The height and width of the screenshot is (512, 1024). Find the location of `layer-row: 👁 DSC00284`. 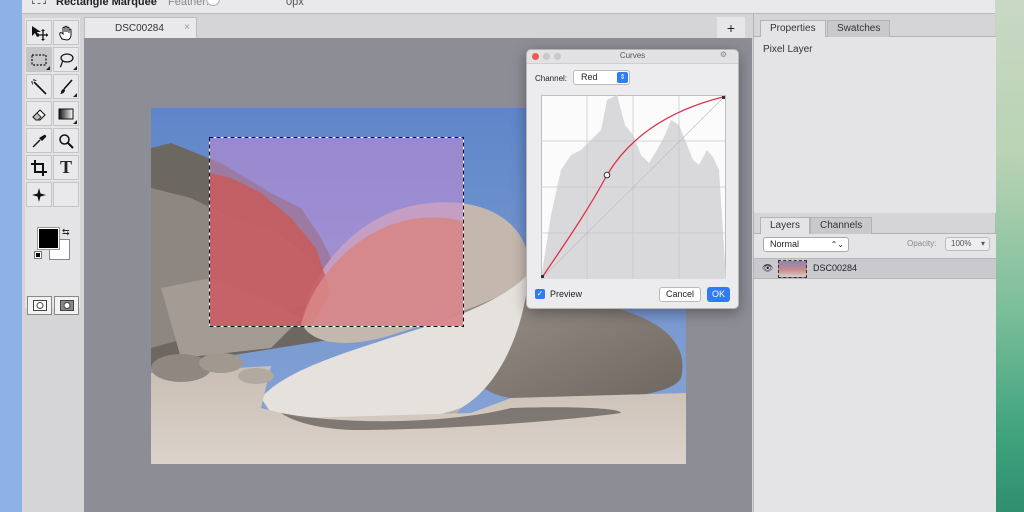

layer-row: 👁 DSC00284 is located at coordinates (875, 268).